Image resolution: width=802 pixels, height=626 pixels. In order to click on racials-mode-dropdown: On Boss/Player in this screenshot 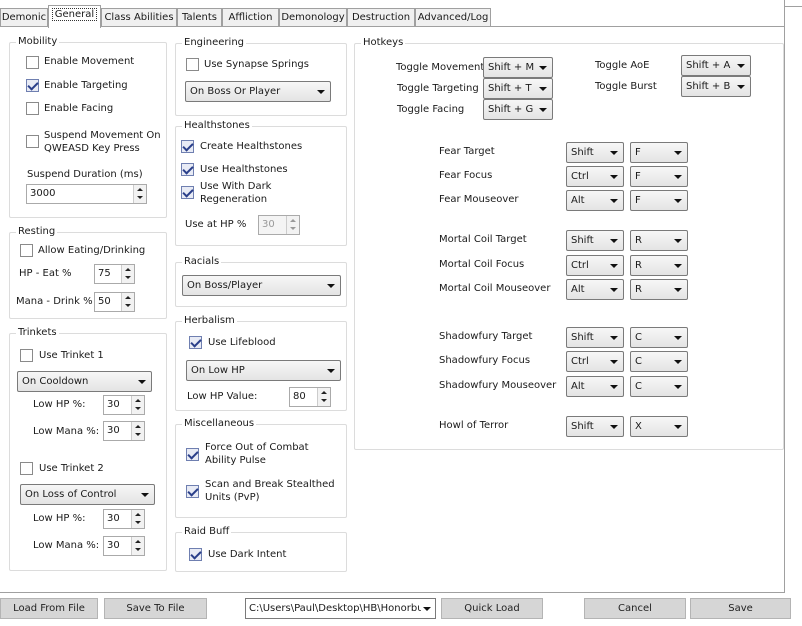, I will do `click(261, 285)`.